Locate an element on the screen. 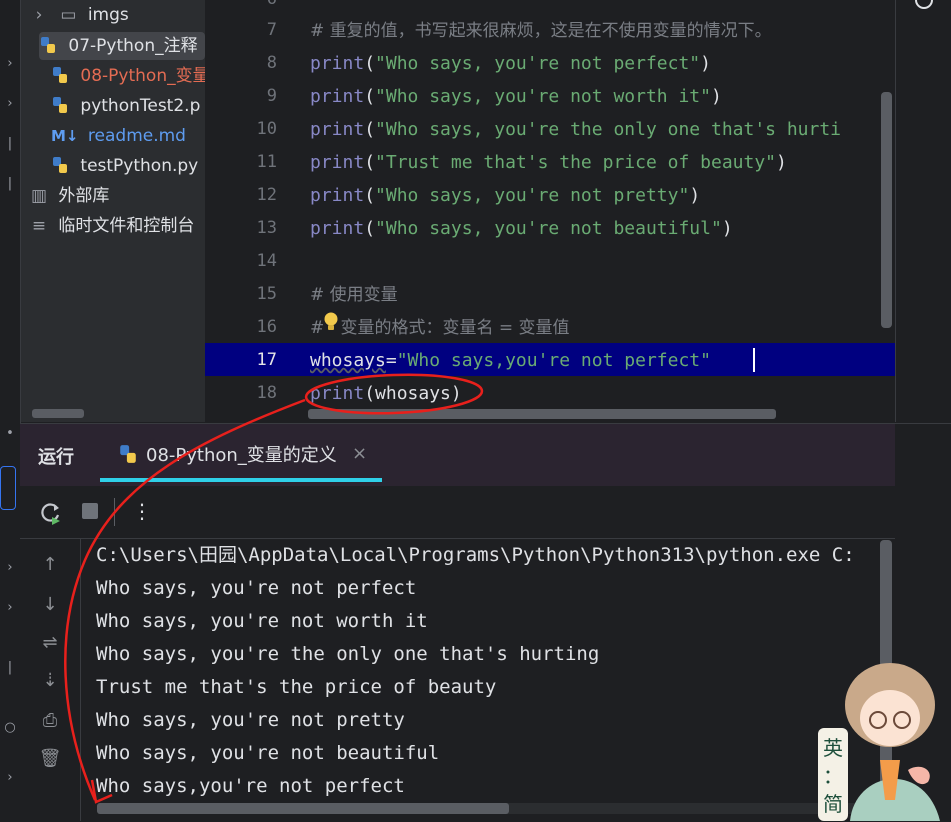 The width and height of the screenshot is (951, 822). console-line: Who says, you're not perfect is located at coordinates (256, 588).